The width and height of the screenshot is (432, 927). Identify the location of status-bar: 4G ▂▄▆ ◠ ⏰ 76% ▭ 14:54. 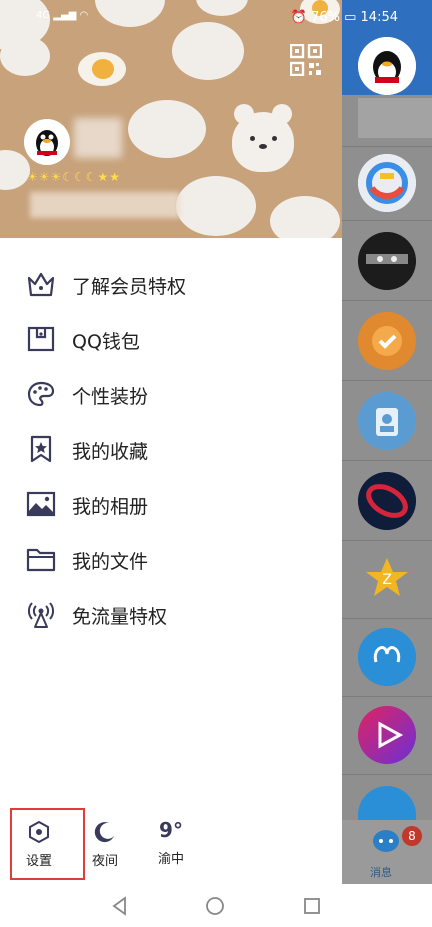
(216, 18).